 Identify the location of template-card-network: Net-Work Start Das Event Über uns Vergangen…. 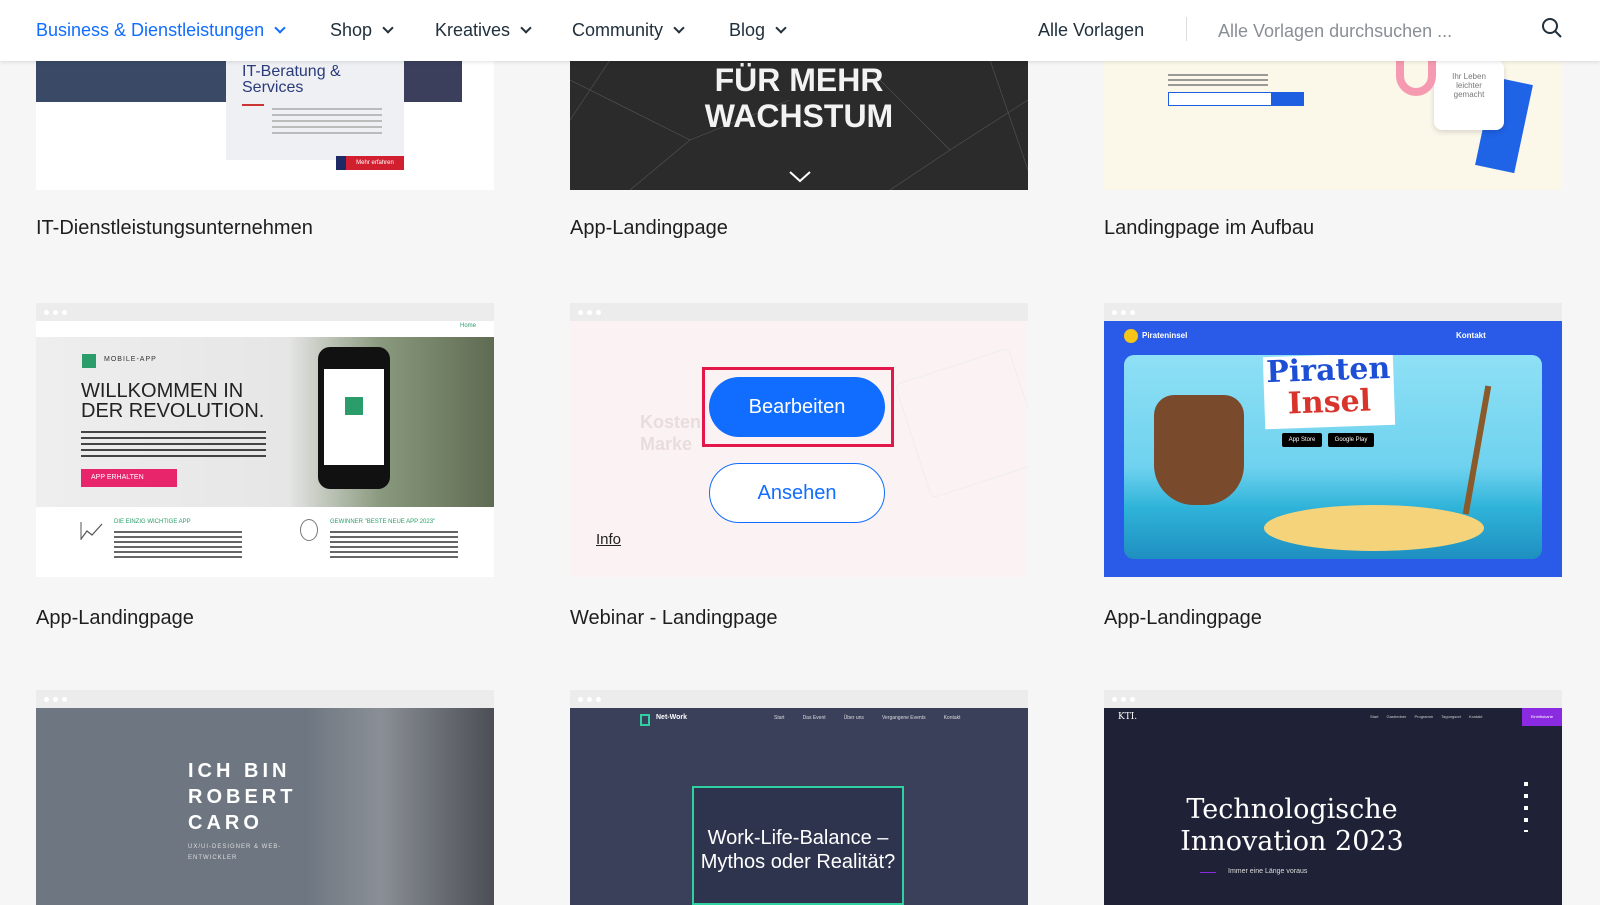
(799, 797).